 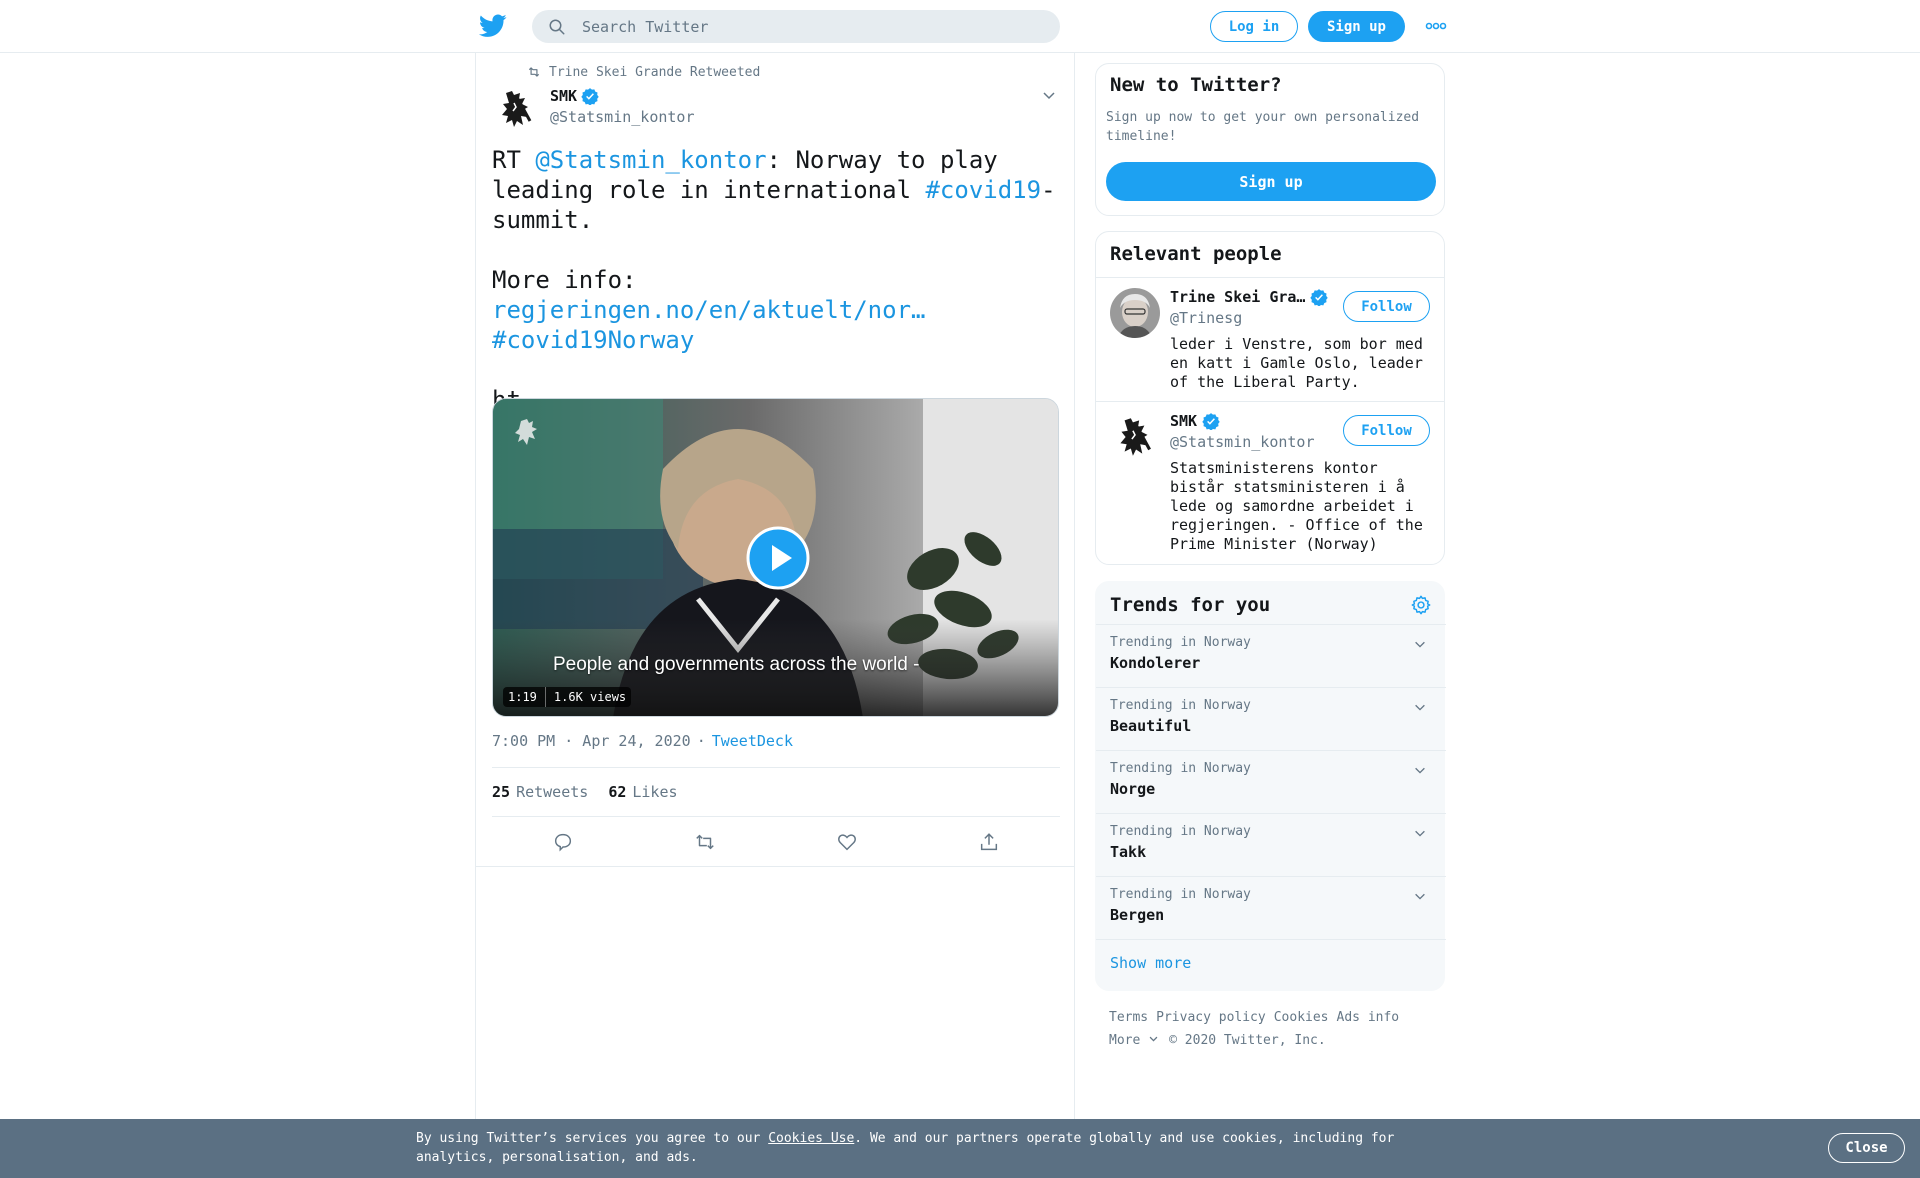 What do you see at coordinates (1134, 1040) in the screenshot?
I see `more-menu: More` at bounding box center [1134, 1040].